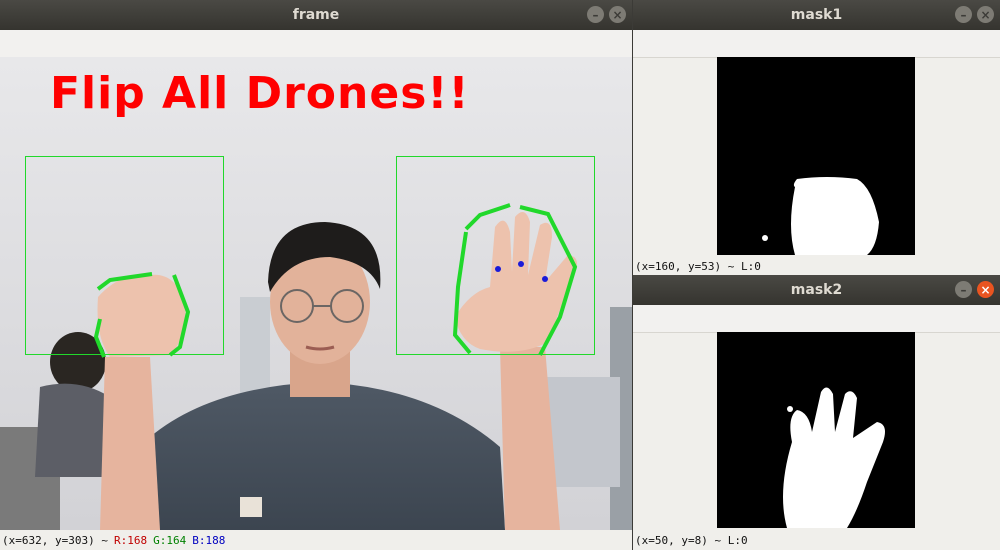 This screenshot has width=1000, height=550. What do you see at coordinates (820, 216) in the screenshot?
I see `fist-mask-blob` at bounding box center [820, 216].